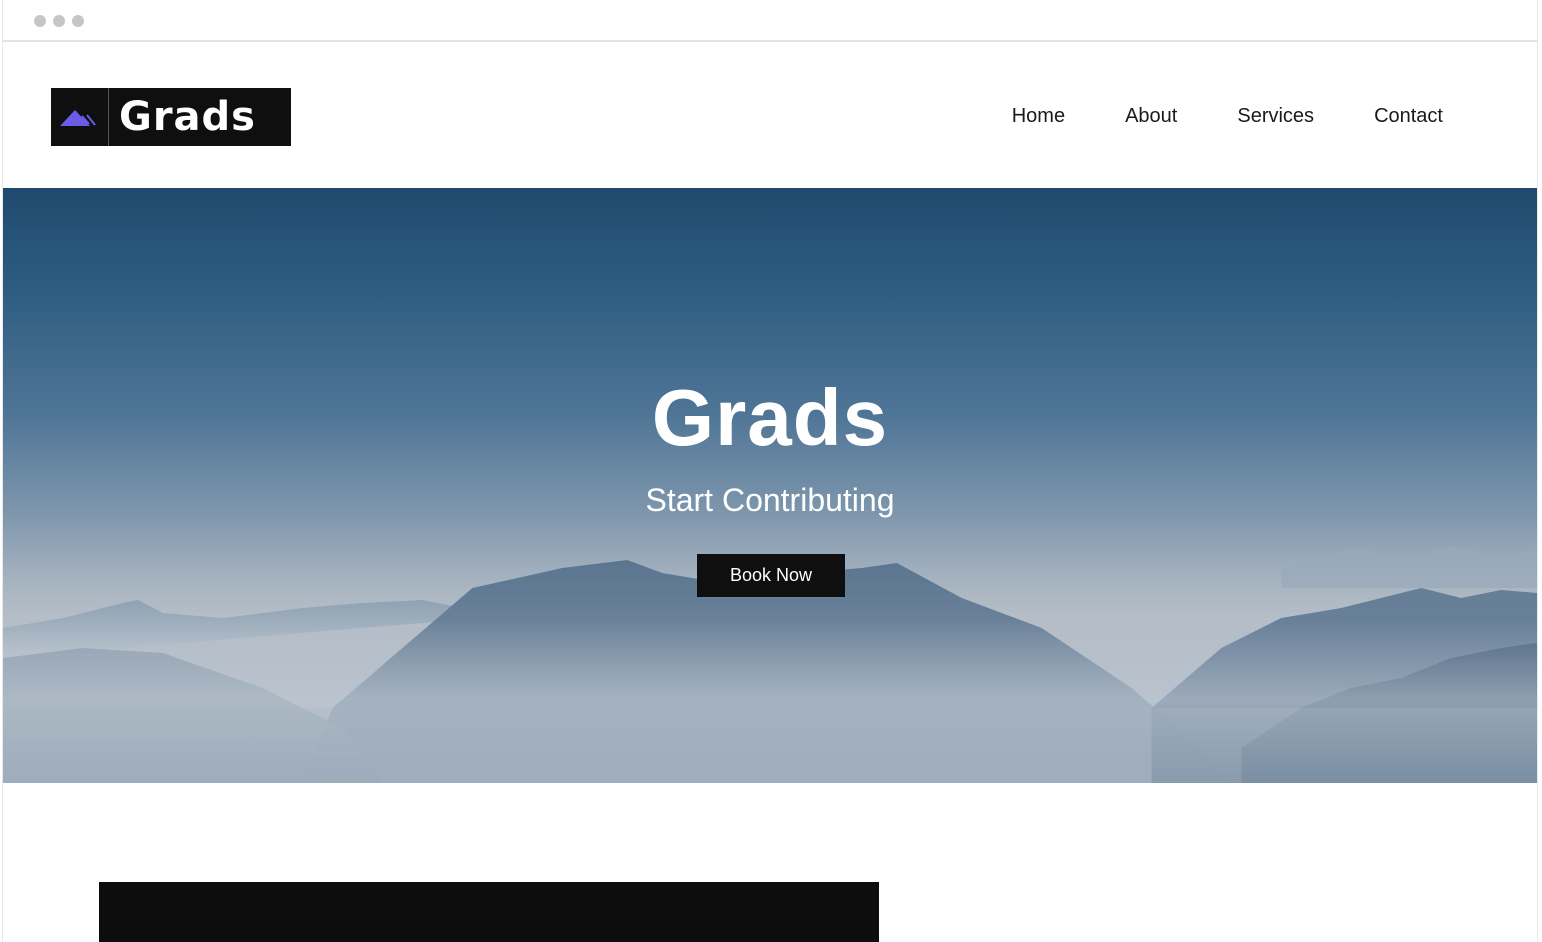 This screenshot has width=1542, height=942. Describe the element at coordinates (770, 500) in the screenshot. I see `hero-subtitle: Start Contributing` at that location.